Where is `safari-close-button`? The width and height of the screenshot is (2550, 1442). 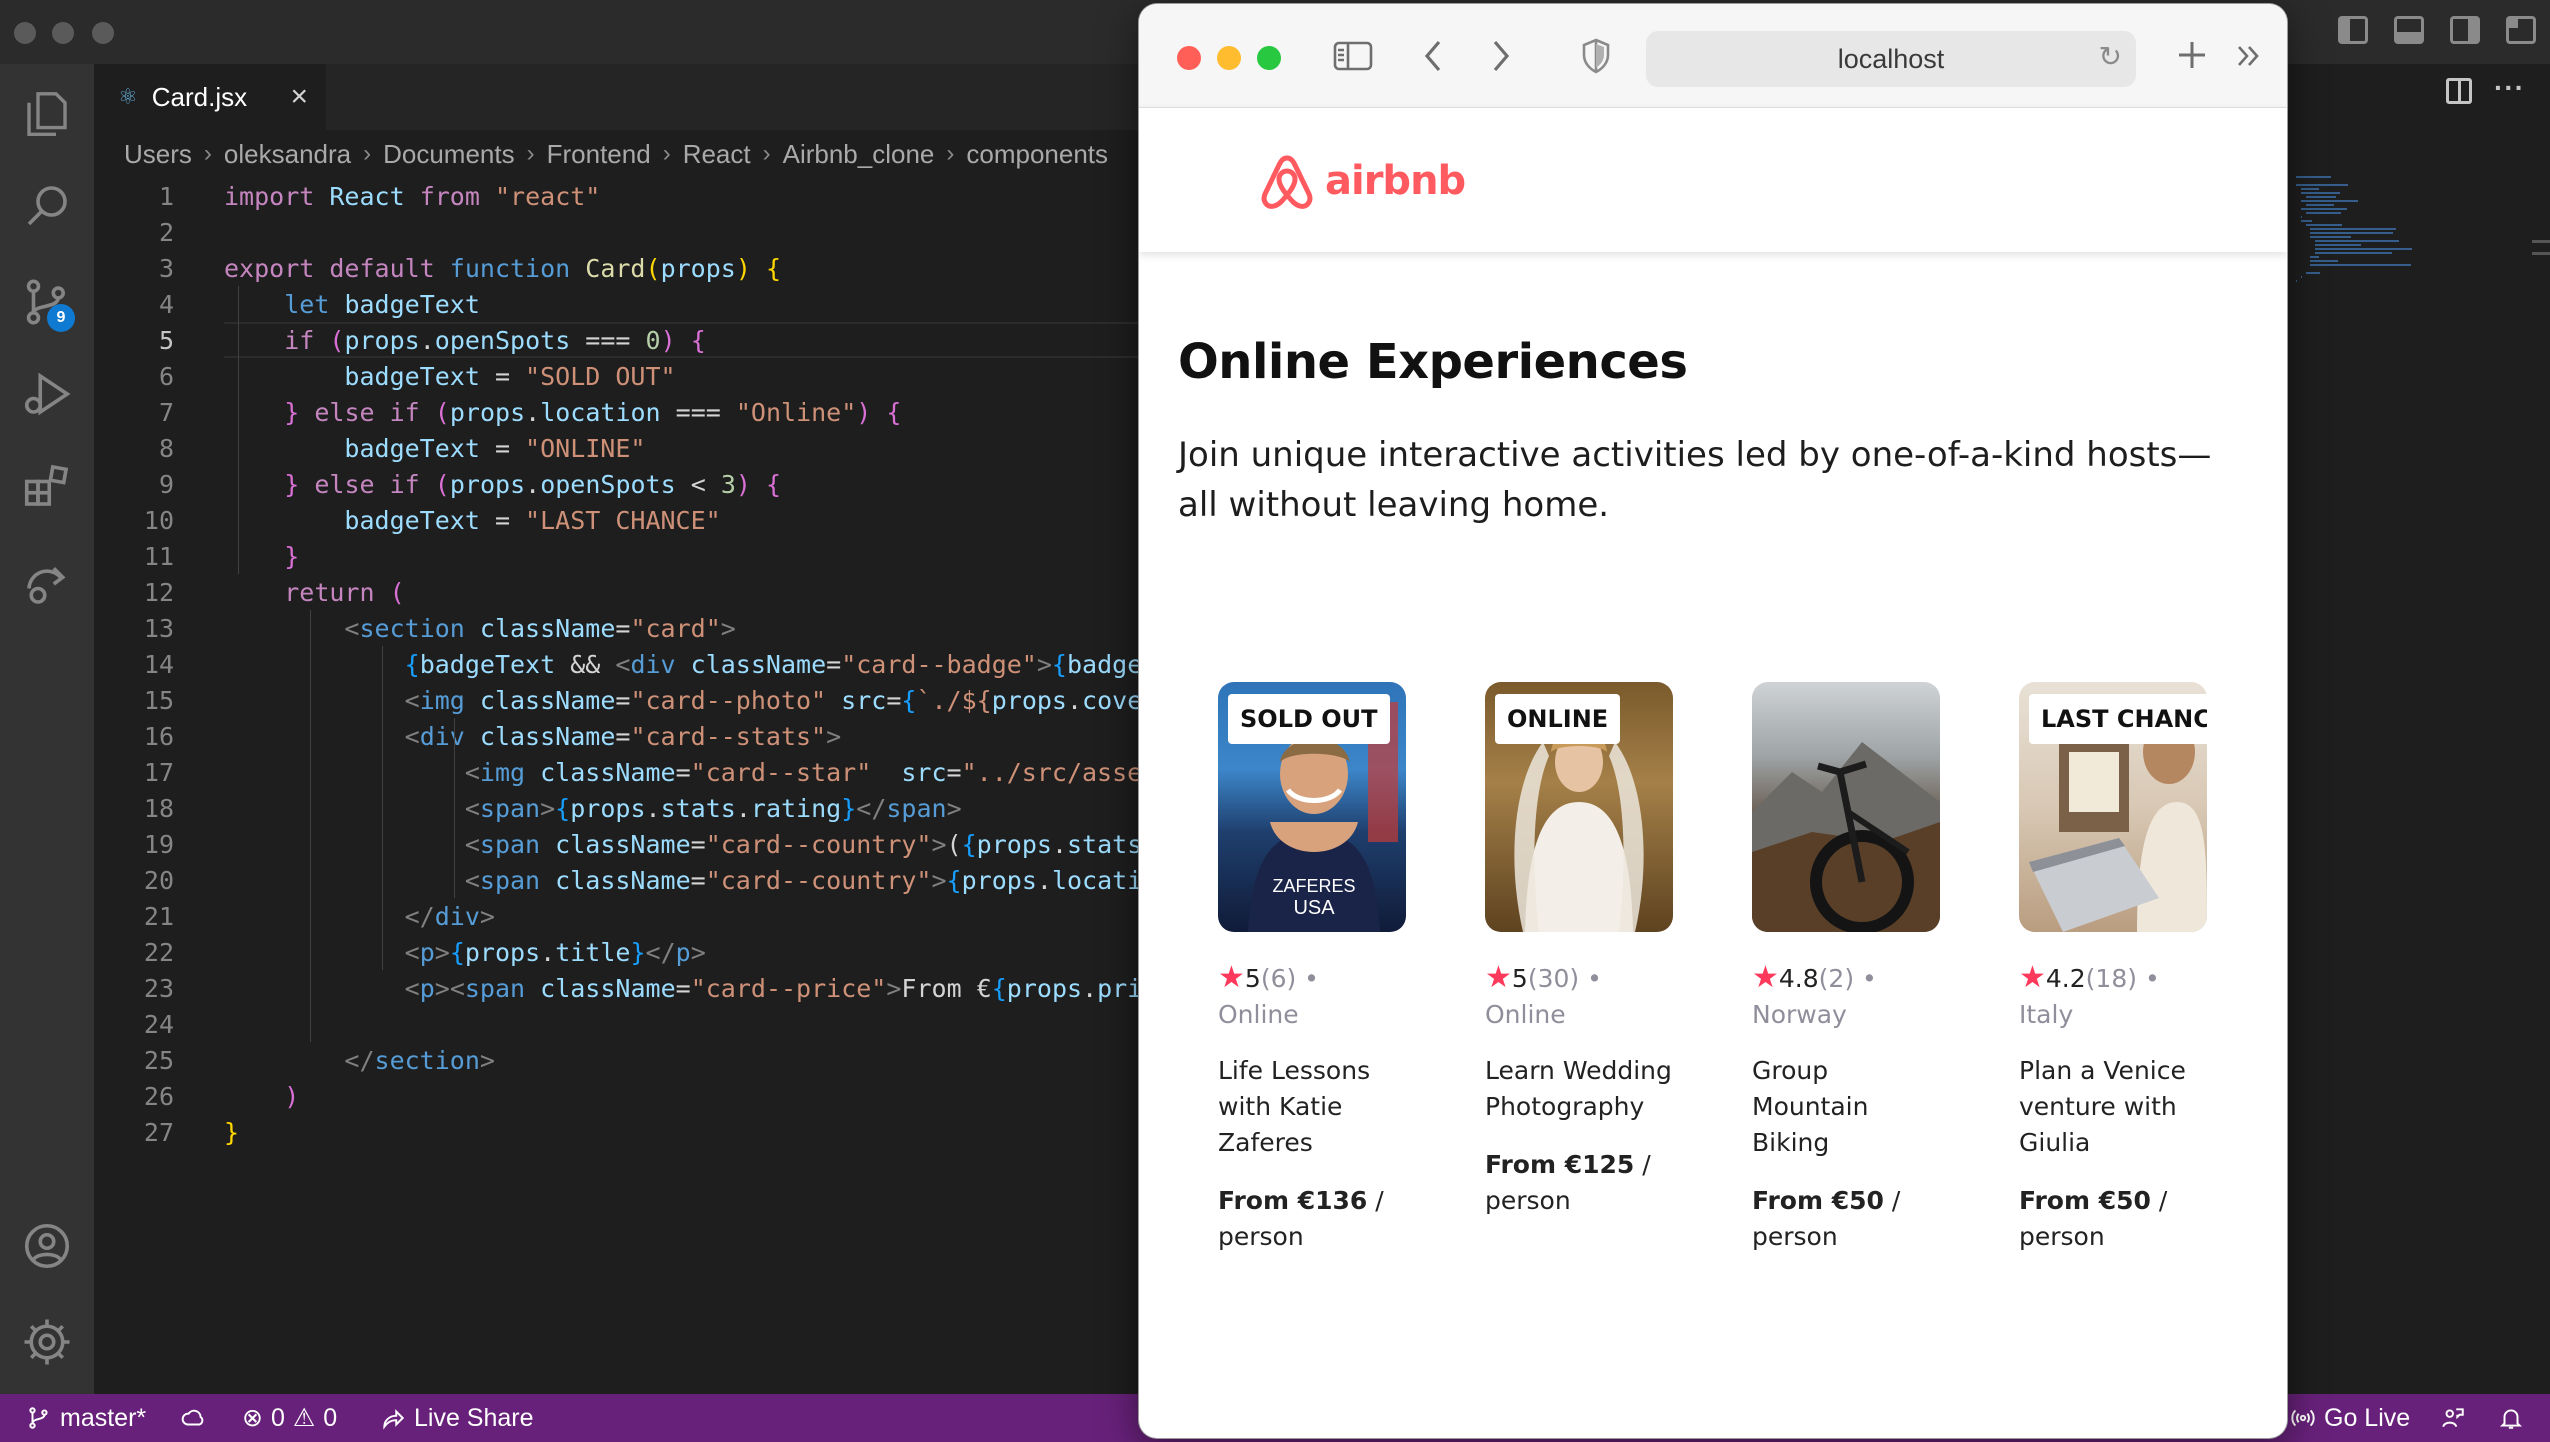
safari-close-button is located at coordinates (1189, 58).